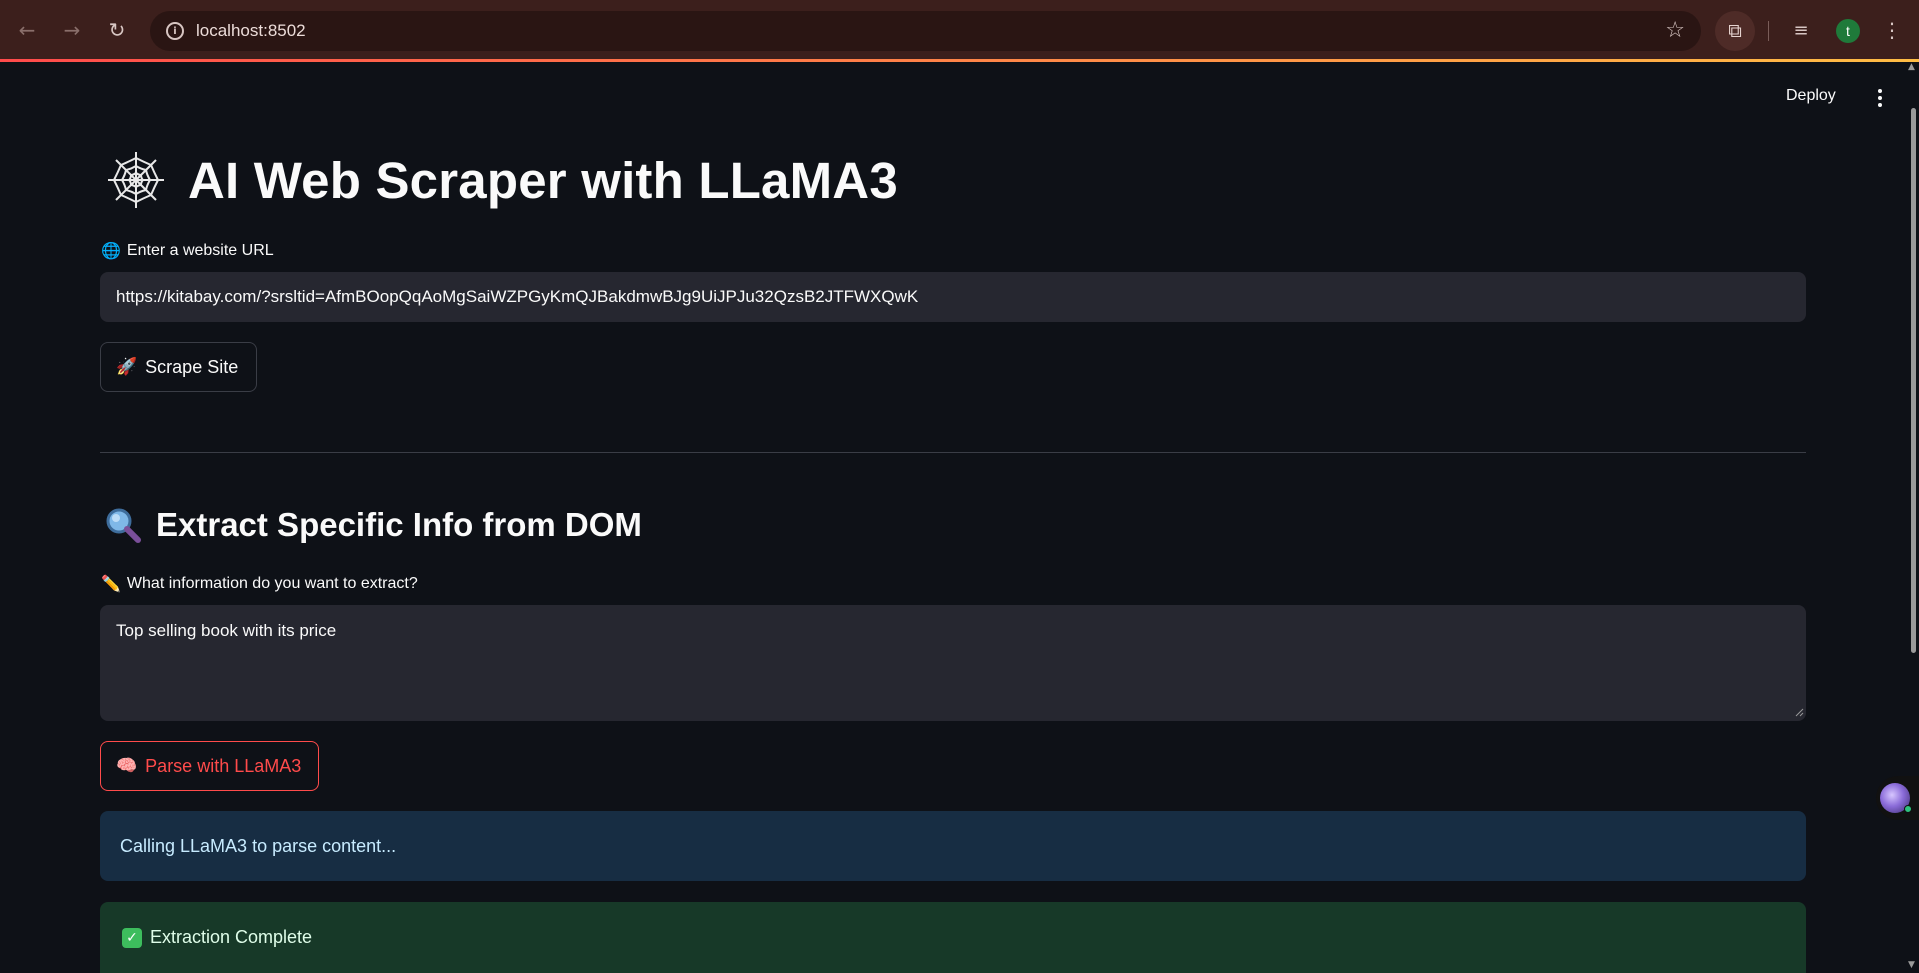 The image size is (1919, 973). I want to click on back-icon: ←, so click(27, 30).